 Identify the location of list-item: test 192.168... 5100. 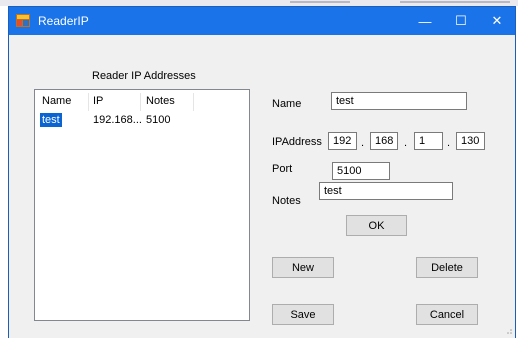
(142, 120).